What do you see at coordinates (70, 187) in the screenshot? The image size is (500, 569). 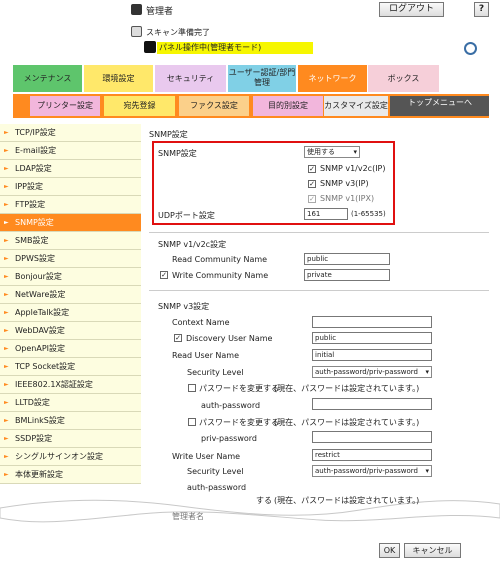 I see `sidebar-item-ipp: IPP設定` at bounding box center [70, 187].